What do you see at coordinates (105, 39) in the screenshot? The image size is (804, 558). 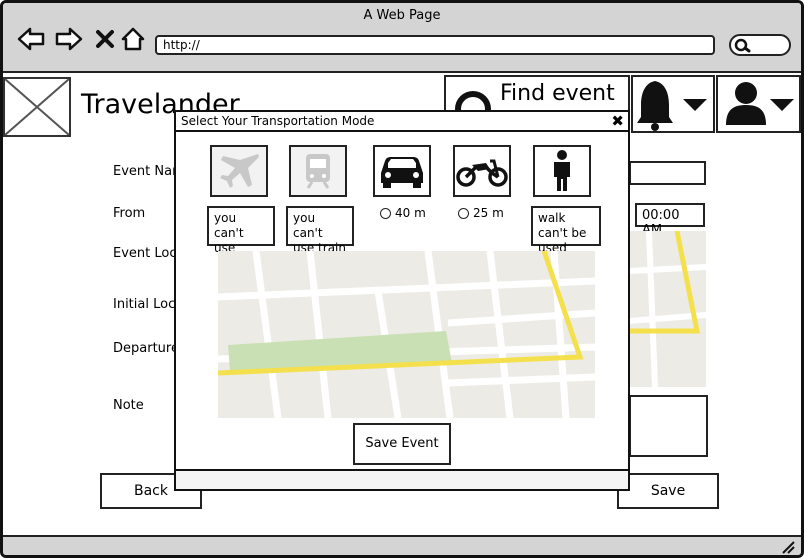 I see `stop-icon` at bounding box center [105, 39].